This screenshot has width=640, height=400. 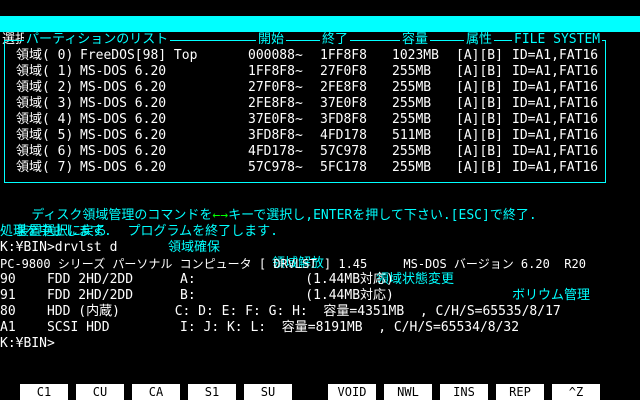 What do you see at coordinates (275, 87) in the screenshot?
I see `partition-start: 27F0F8~` at bounding box center [275, 87].